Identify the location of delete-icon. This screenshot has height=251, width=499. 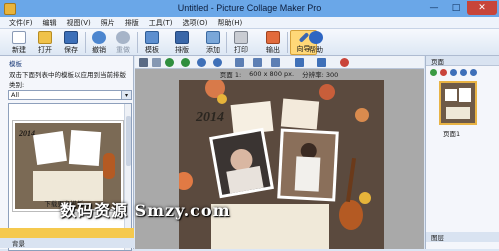
(344, 62).